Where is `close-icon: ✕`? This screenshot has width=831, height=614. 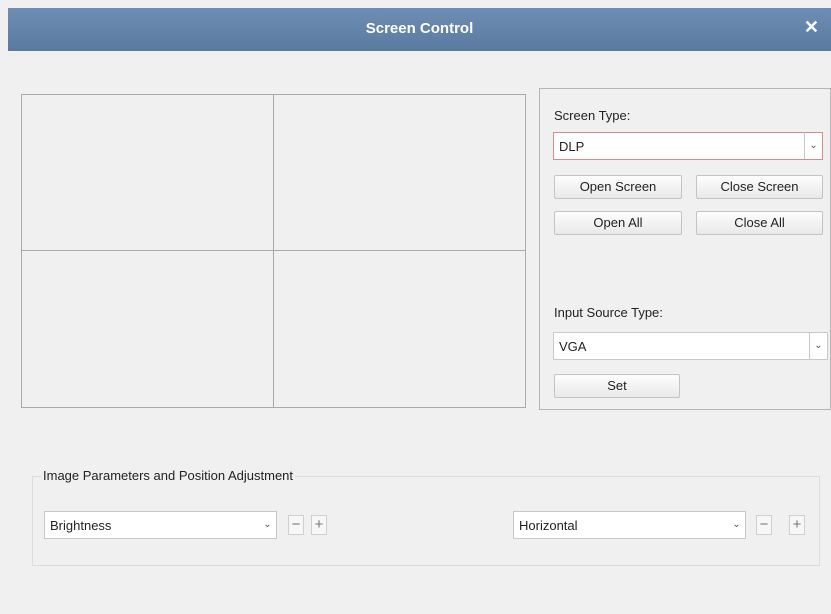
close-icon: ✕ is located at coordinates (811, 27).